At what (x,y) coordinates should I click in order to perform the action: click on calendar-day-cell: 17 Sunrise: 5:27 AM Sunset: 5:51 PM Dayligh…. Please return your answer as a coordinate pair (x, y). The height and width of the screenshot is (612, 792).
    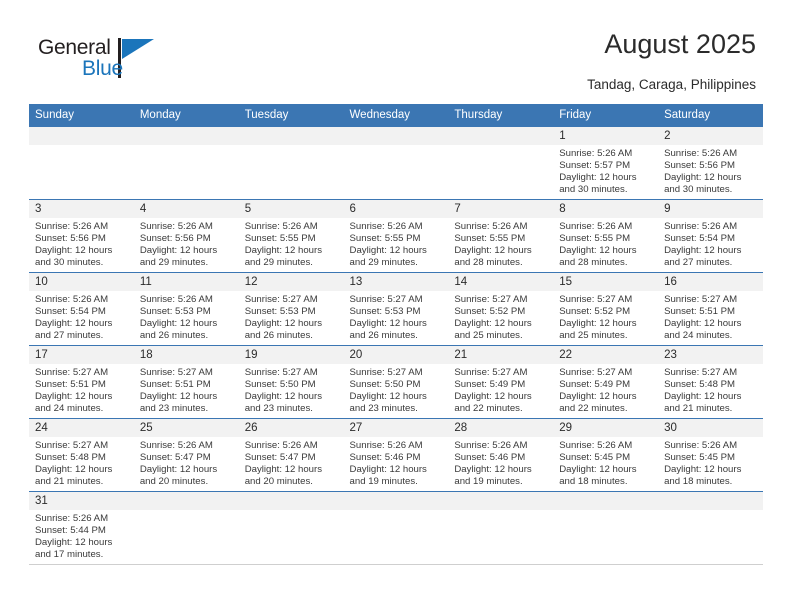
    Looking at the image, I should click on (81, 382).